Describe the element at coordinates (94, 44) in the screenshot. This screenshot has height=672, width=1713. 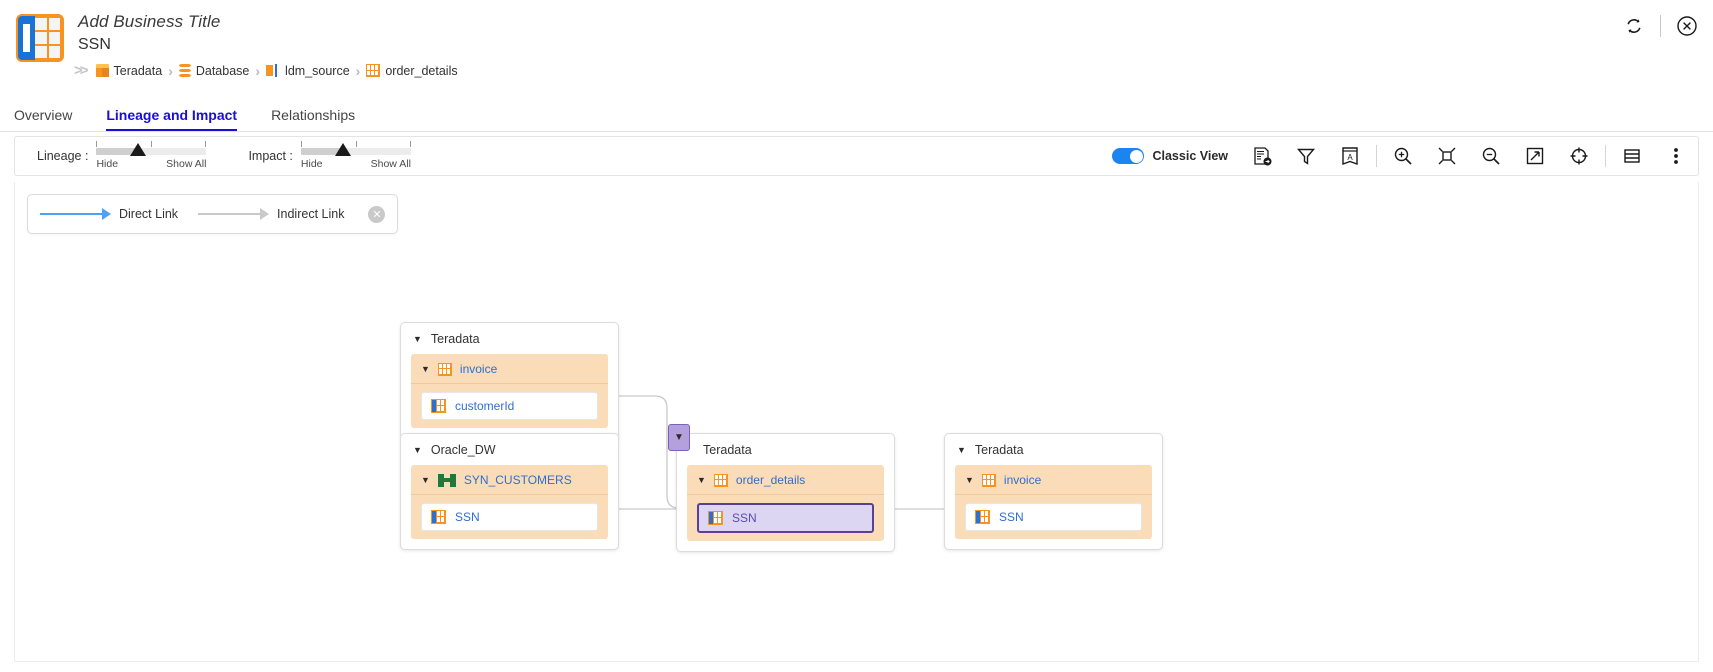
I see `page-title: SSN` at that location.